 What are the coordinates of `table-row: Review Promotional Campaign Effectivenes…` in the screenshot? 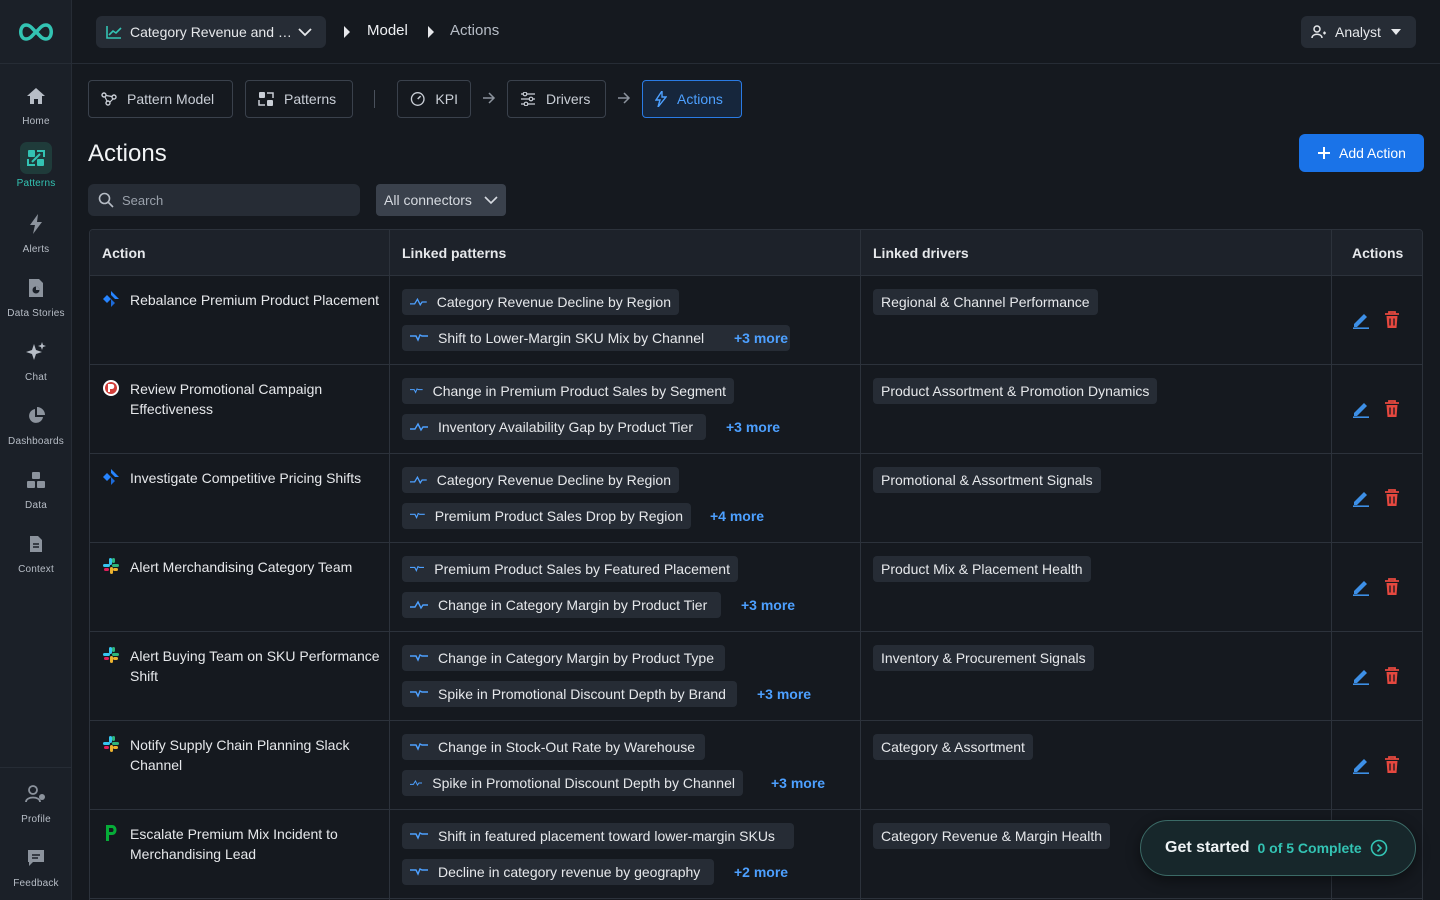 It's located at (756, 409).